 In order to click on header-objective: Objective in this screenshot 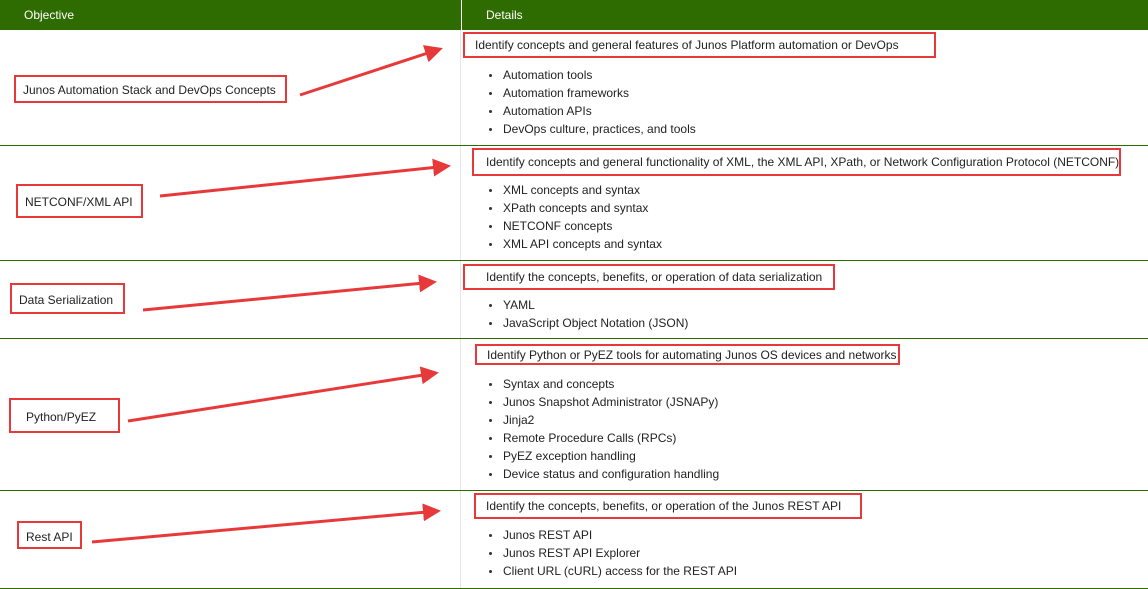, I will do `click(49, 15)`.